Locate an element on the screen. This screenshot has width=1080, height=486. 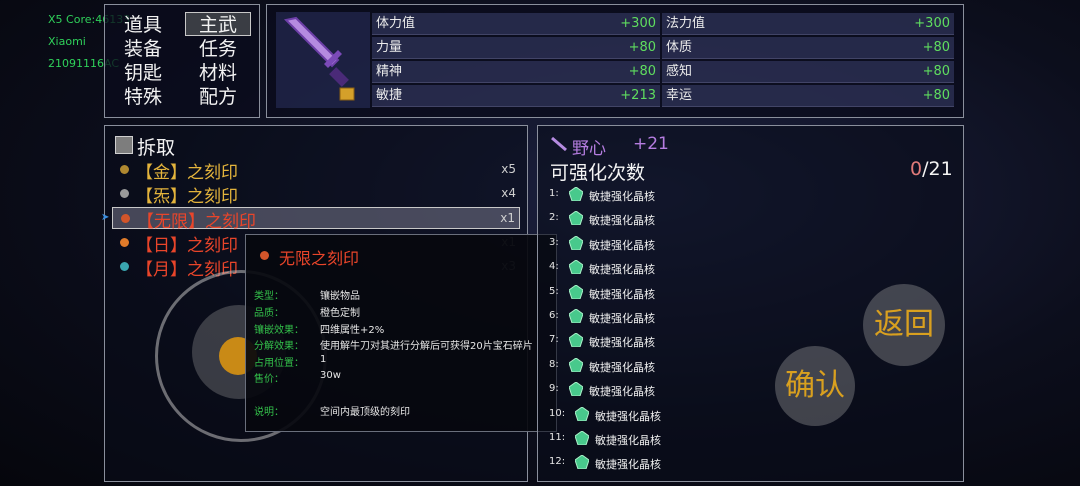
enhance-max: /21 is located at coordinates (937, 169).